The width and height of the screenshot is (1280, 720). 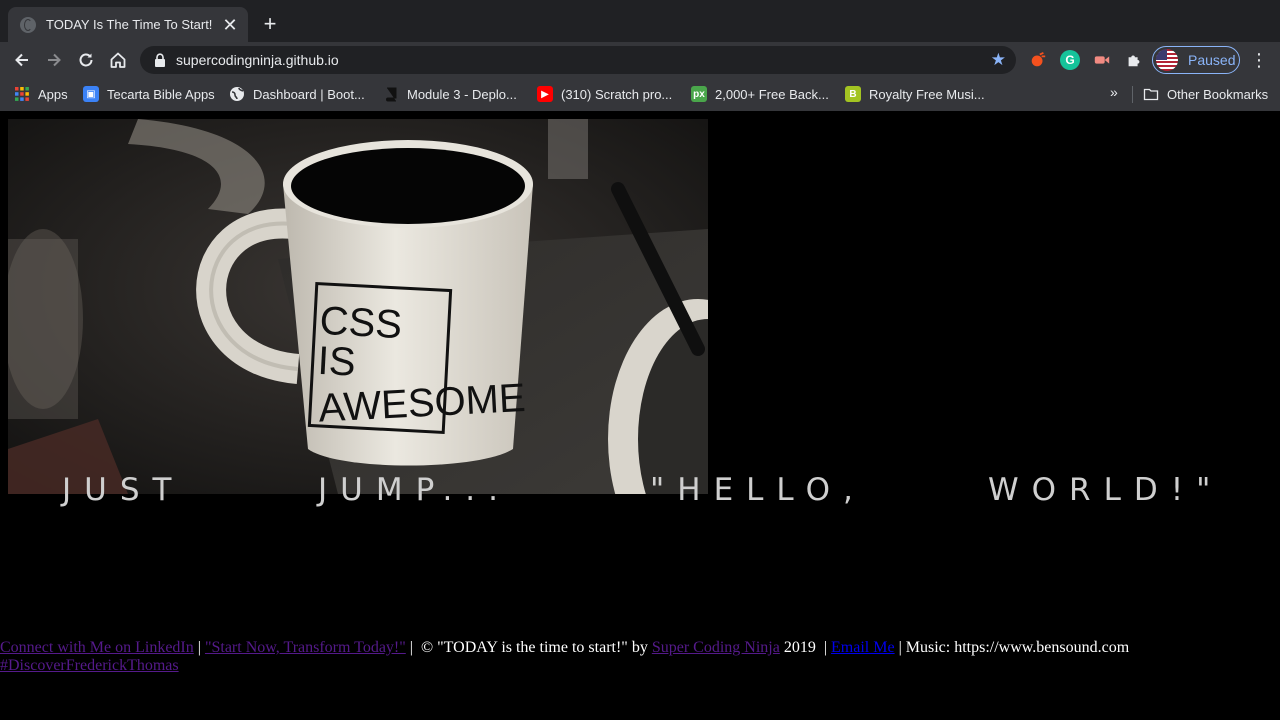 I want to click on profile-status: Paused, so click(x=1212, y=60).